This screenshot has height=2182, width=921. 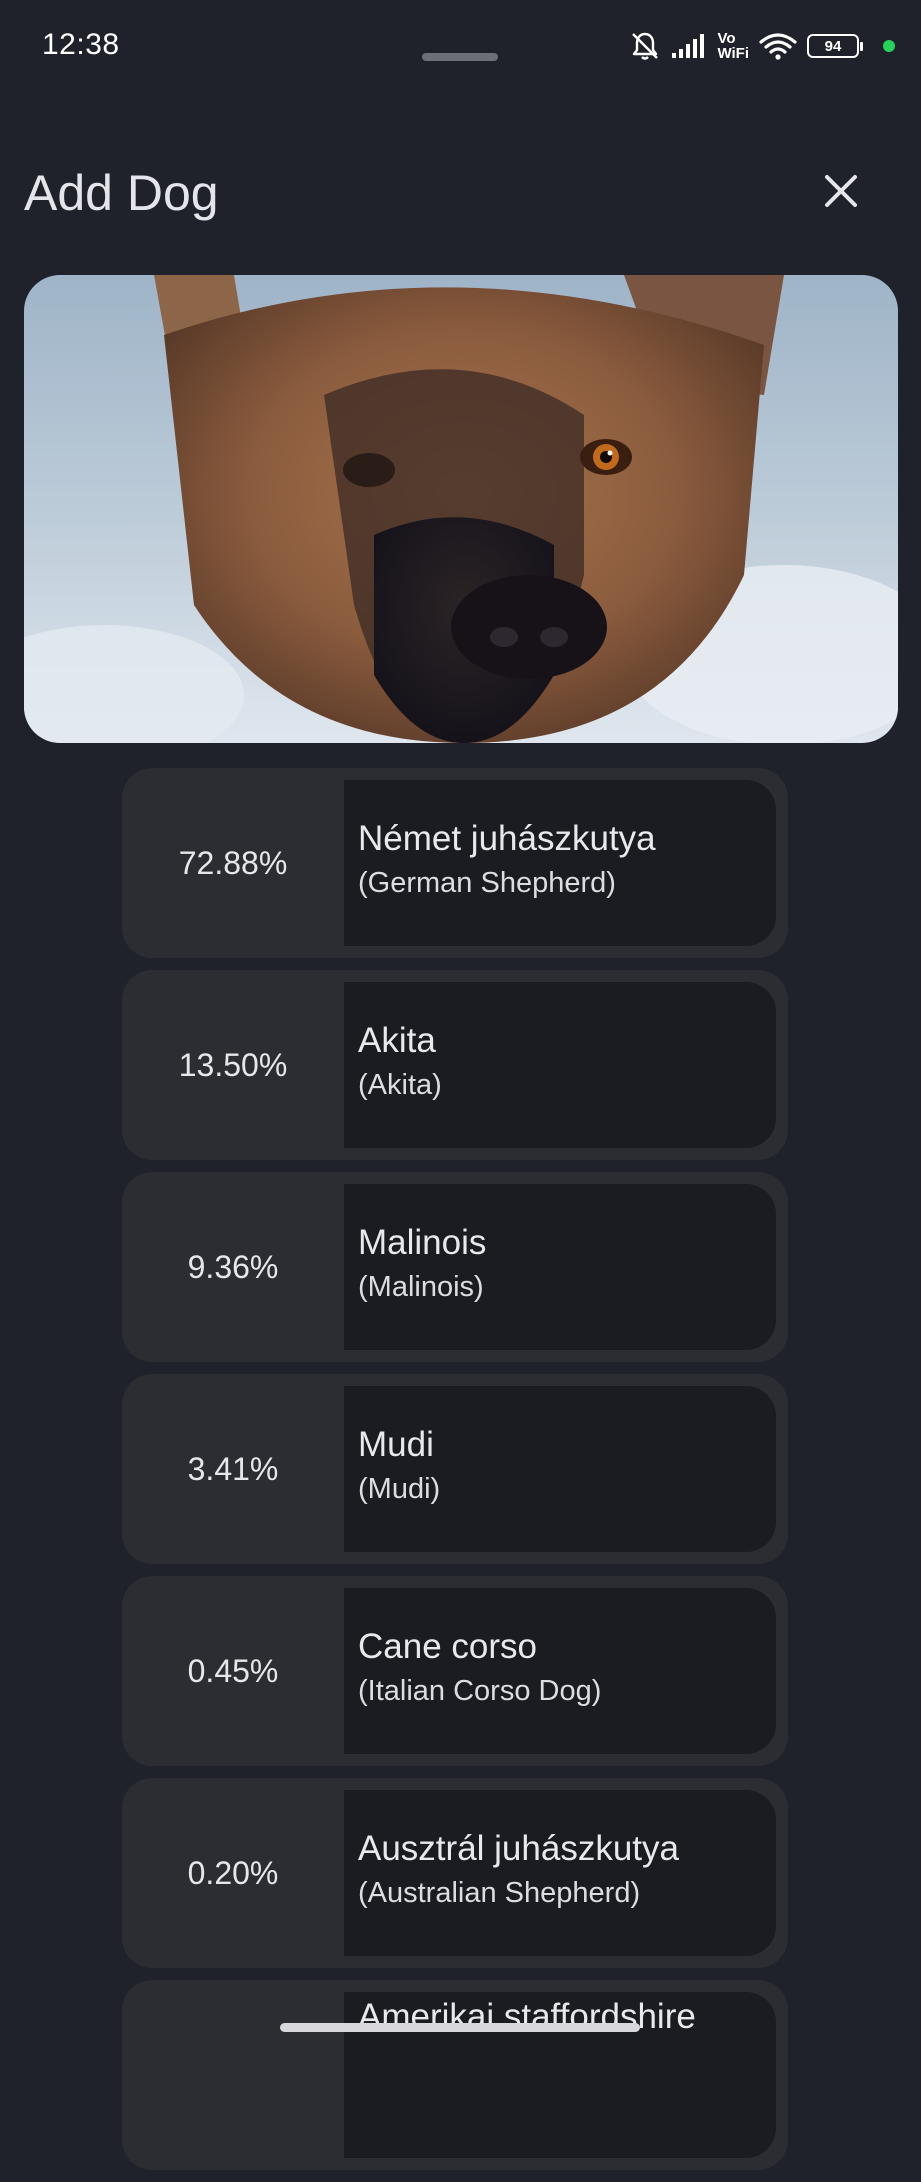 I want to click on breed-result-card: 13.50% Akita (Akita), so click(x=455, y=1065).